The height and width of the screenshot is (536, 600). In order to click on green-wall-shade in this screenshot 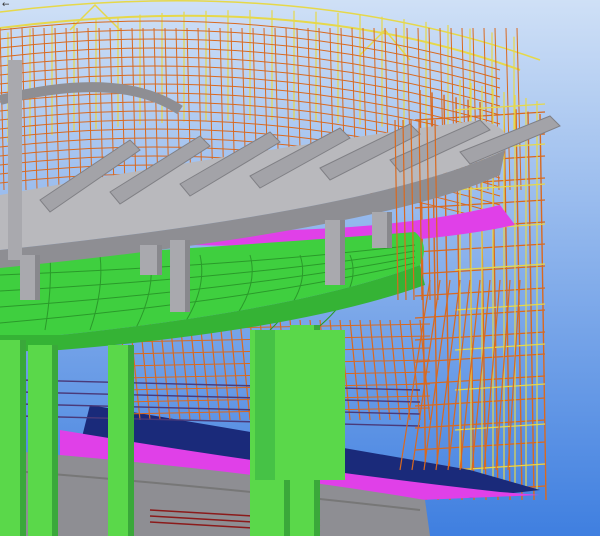, I will do `click(265, 405)`.